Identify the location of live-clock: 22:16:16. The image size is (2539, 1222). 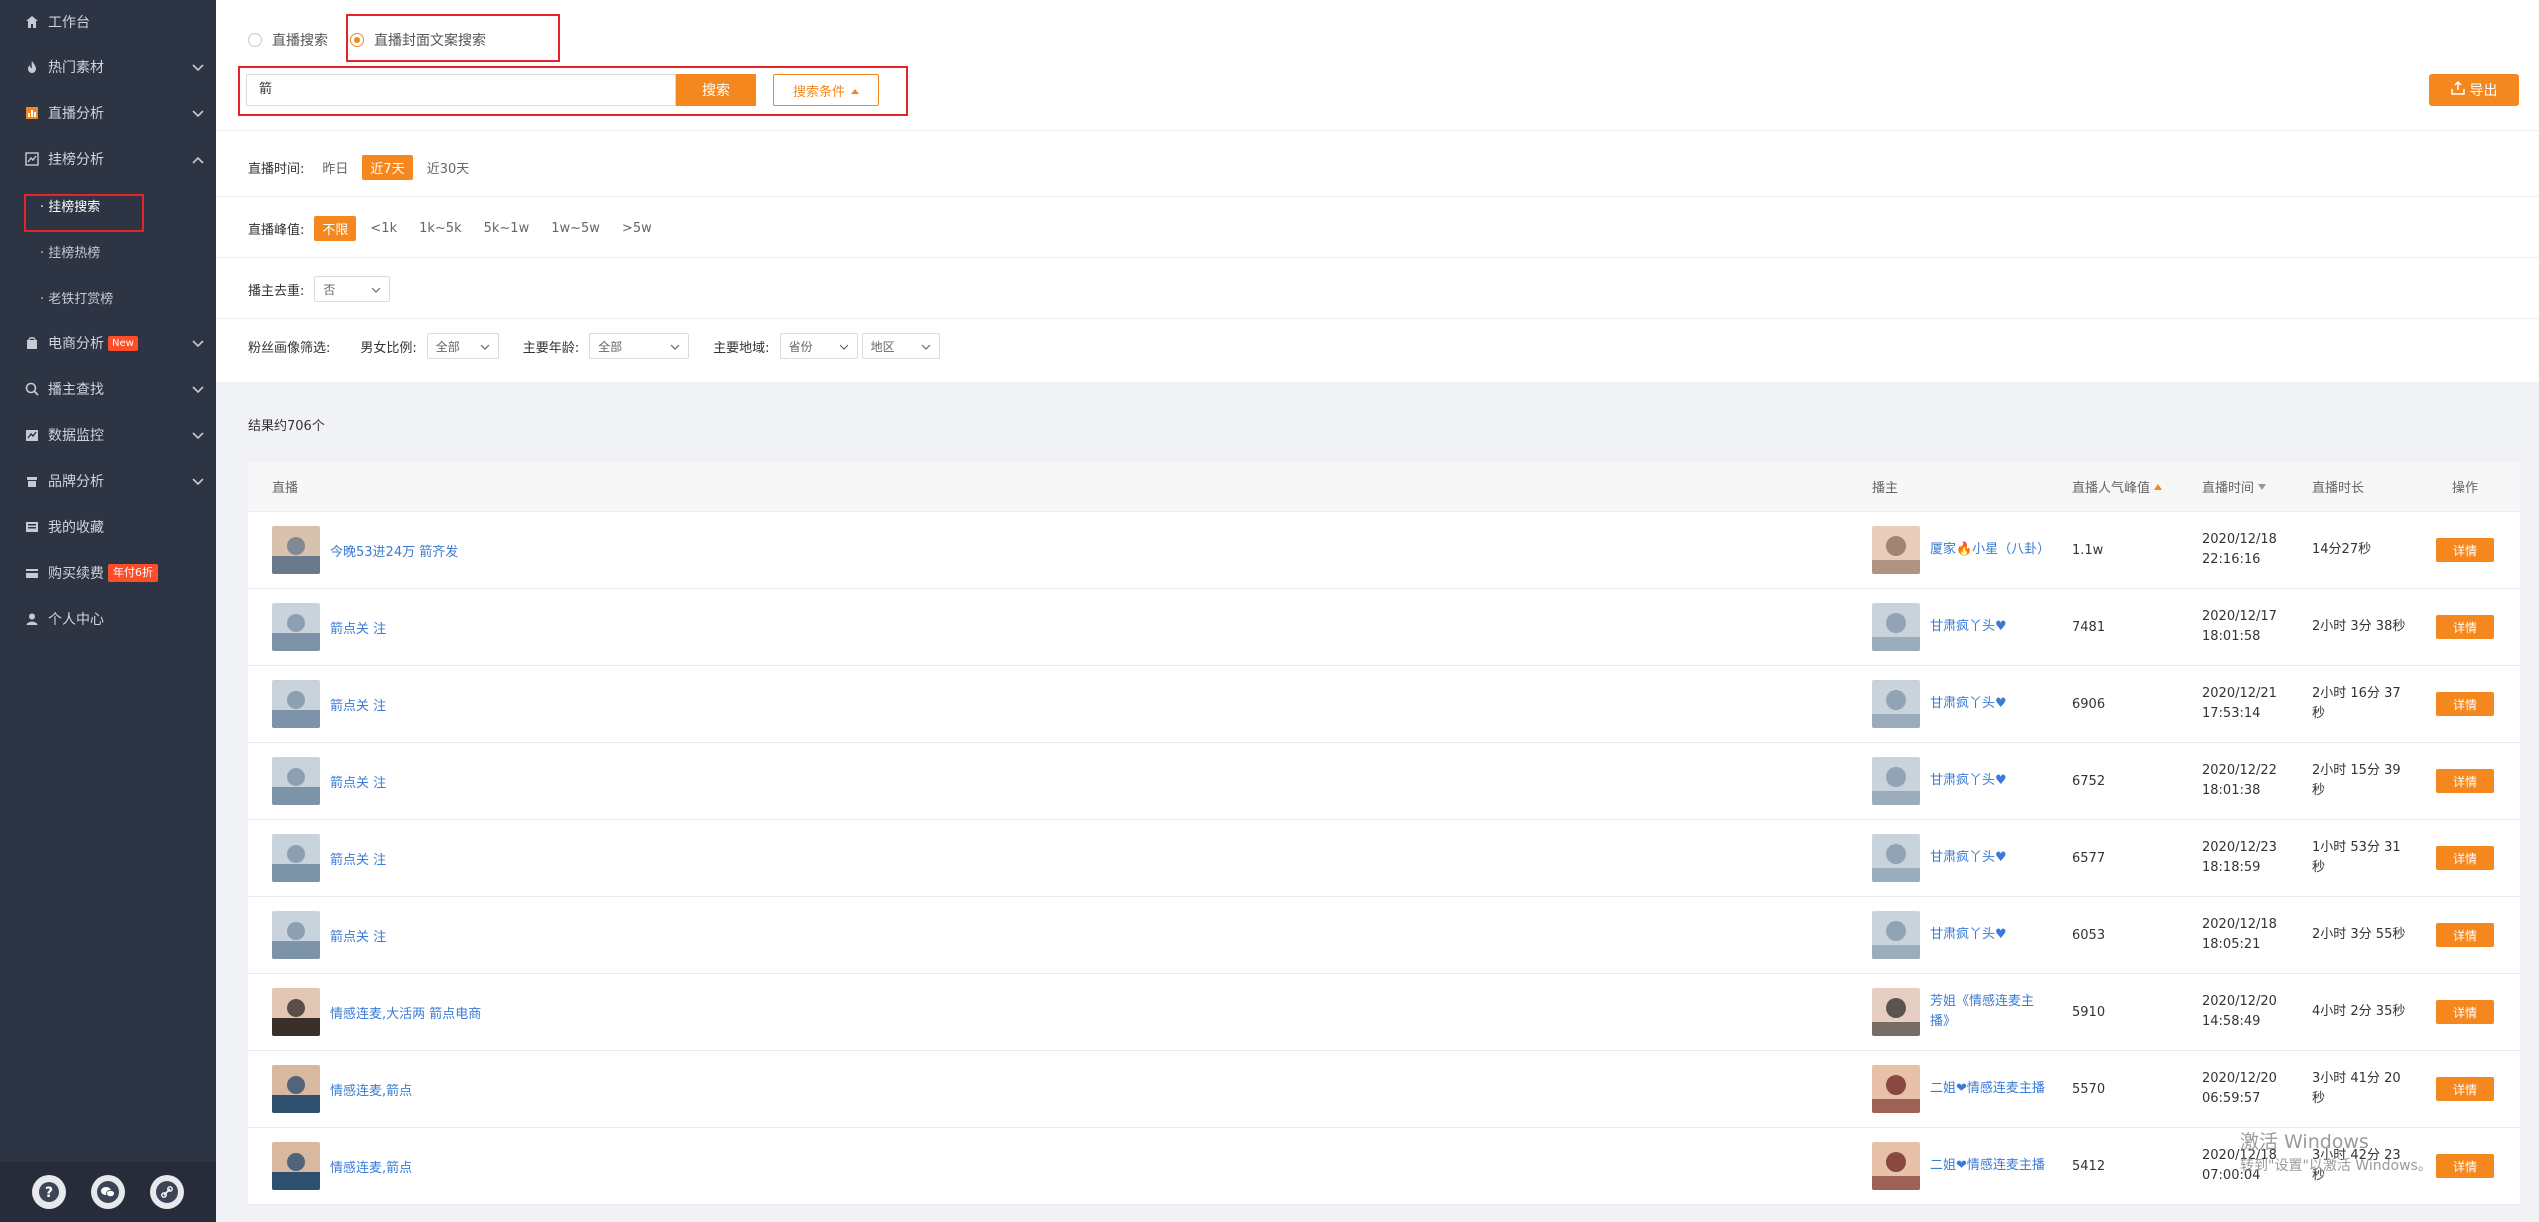
(2231, 559).